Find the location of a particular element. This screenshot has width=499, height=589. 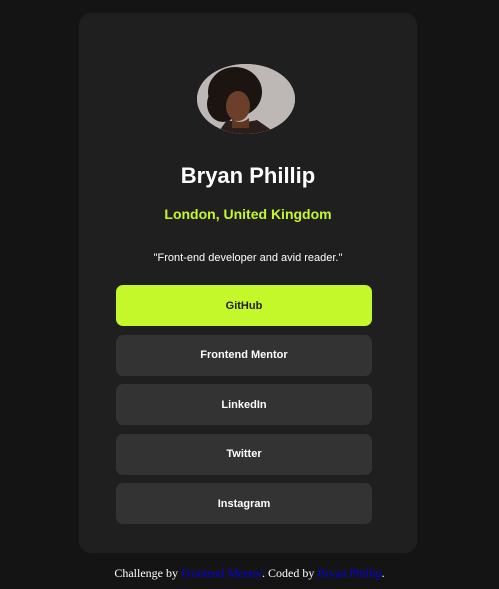

github-link-button: GitHub is located at coordinates (244, 305).